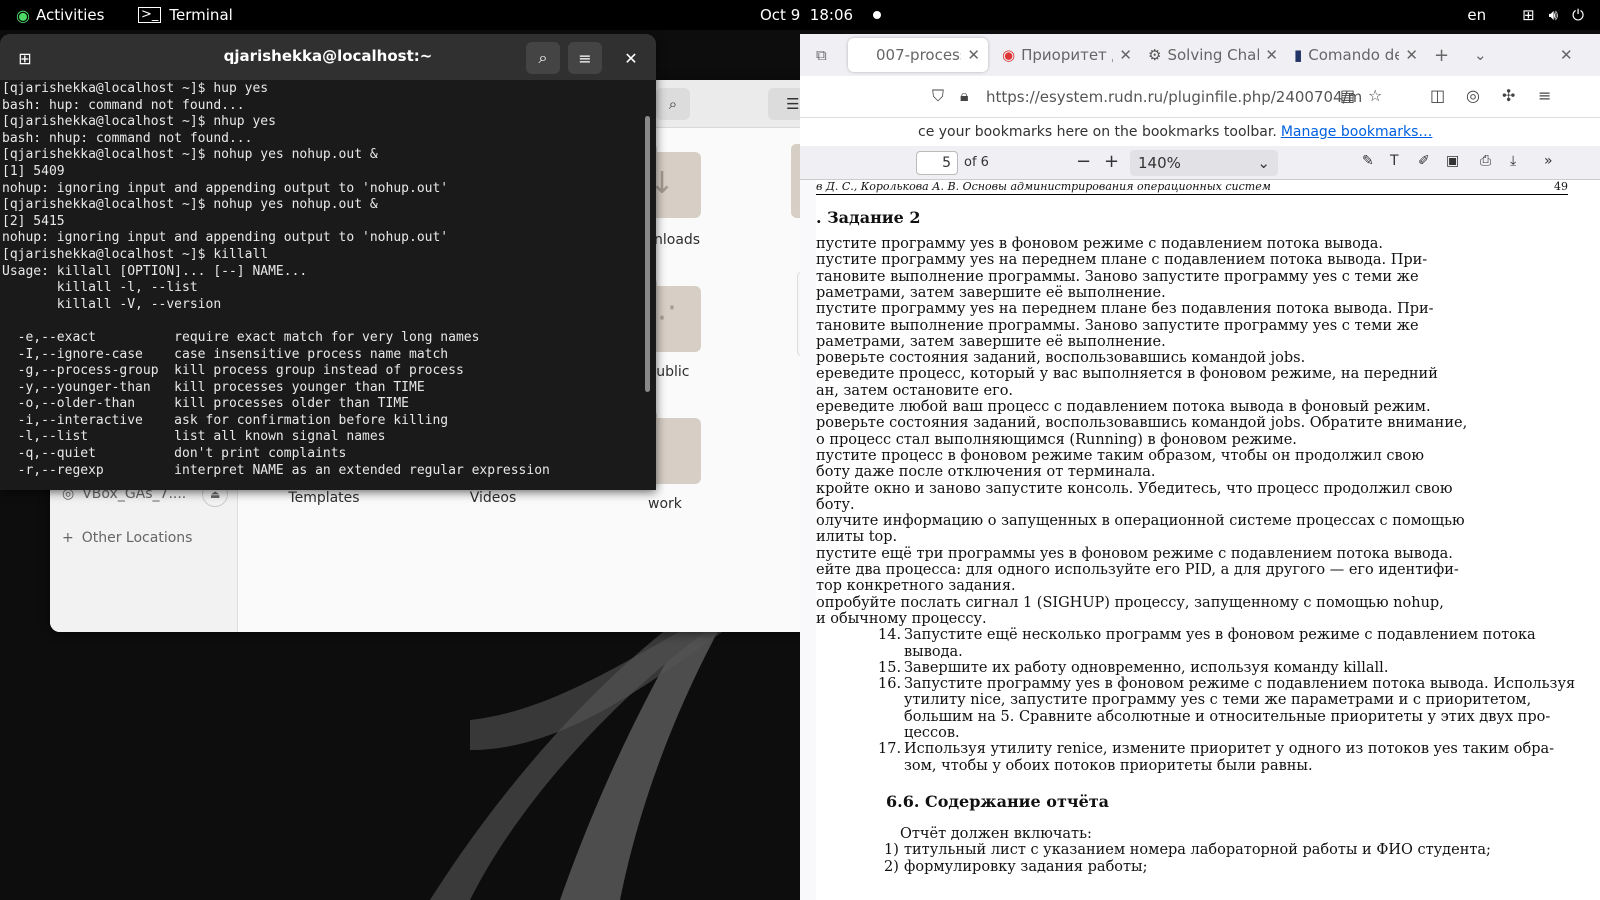 Image resolution: width=1600 pixels, height=900 pixels. Describe the element at coordinates (857, 537) in the screenshot. I see `pdf-text-line: илиты top.` at that location.